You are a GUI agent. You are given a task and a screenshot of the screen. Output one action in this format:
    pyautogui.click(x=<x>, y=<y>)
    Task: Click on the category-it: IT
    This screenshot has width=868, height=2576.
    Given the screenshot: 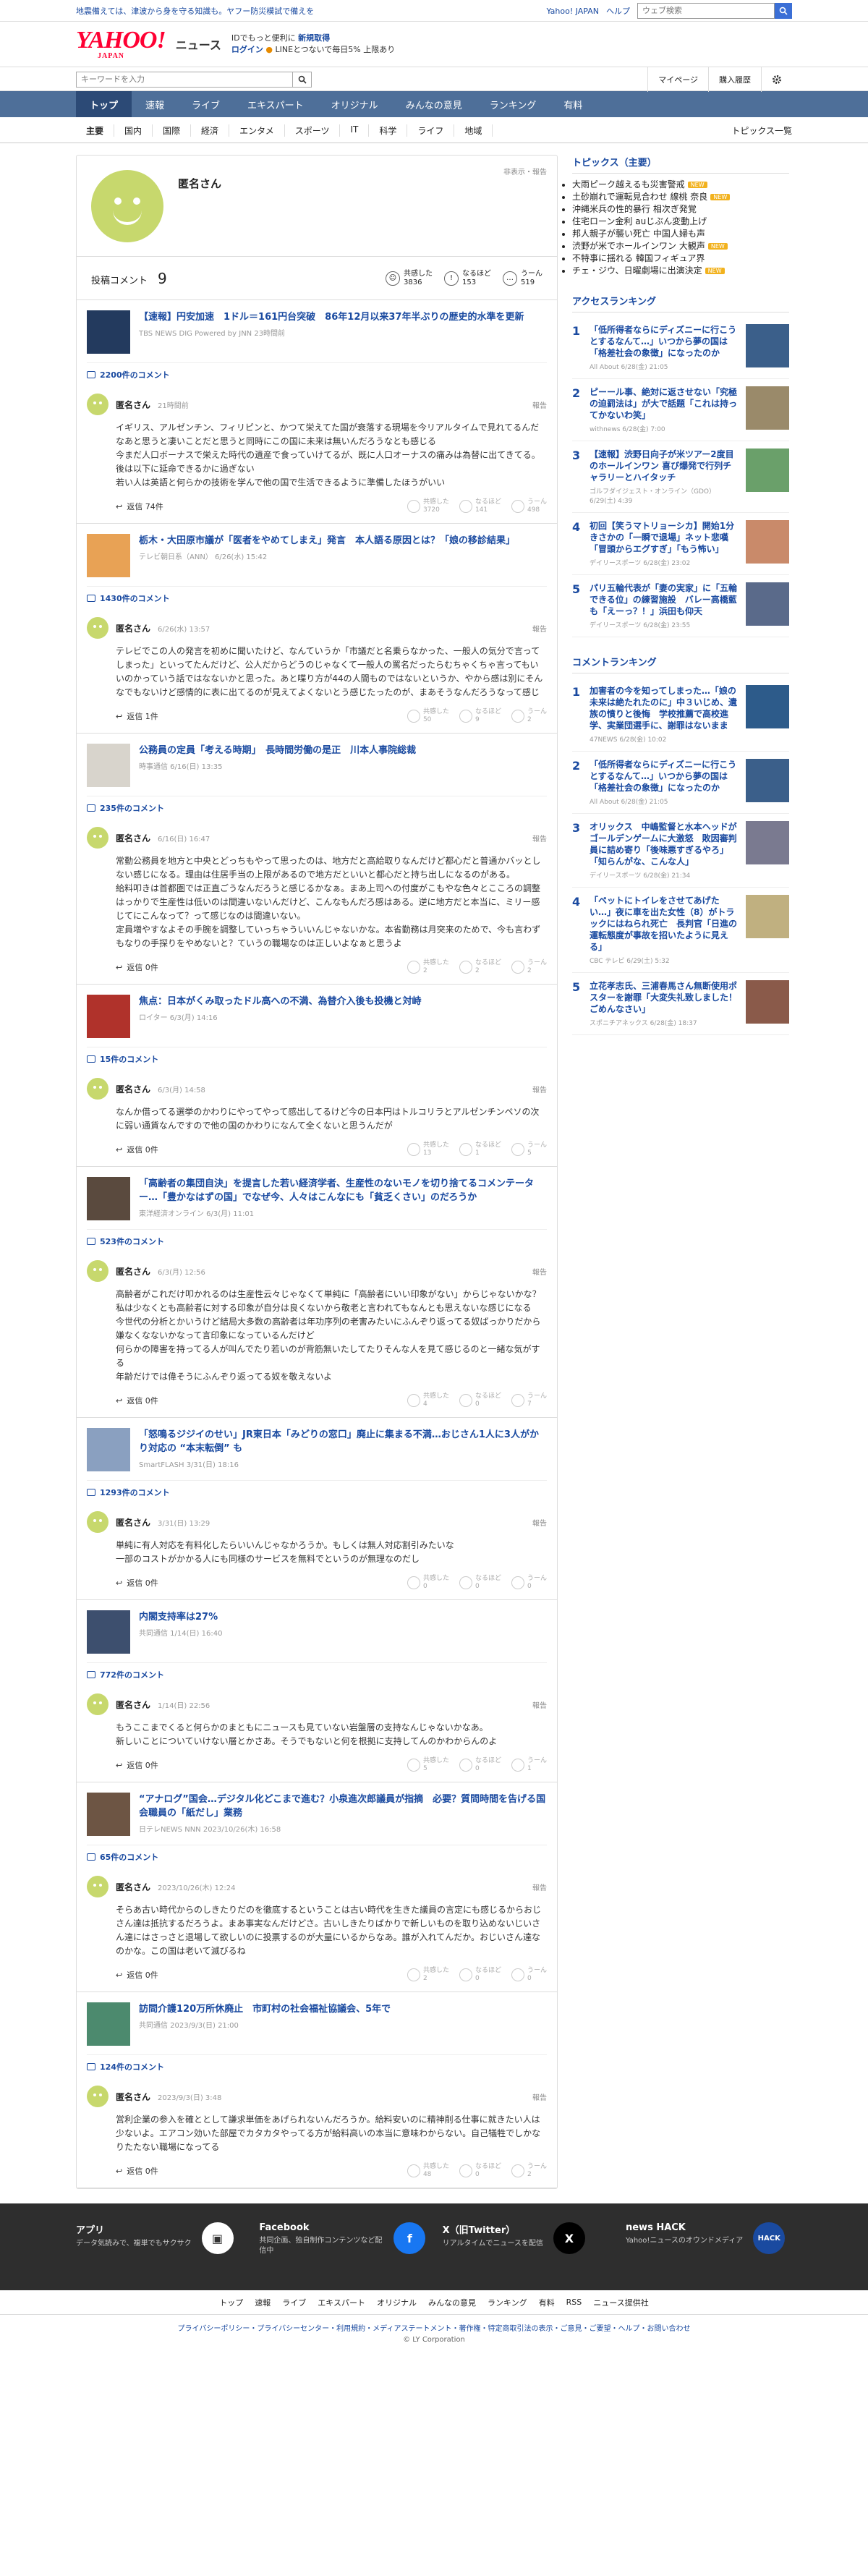 What is the action you would take?
    pyautogui.click(x=355, y=130)
    